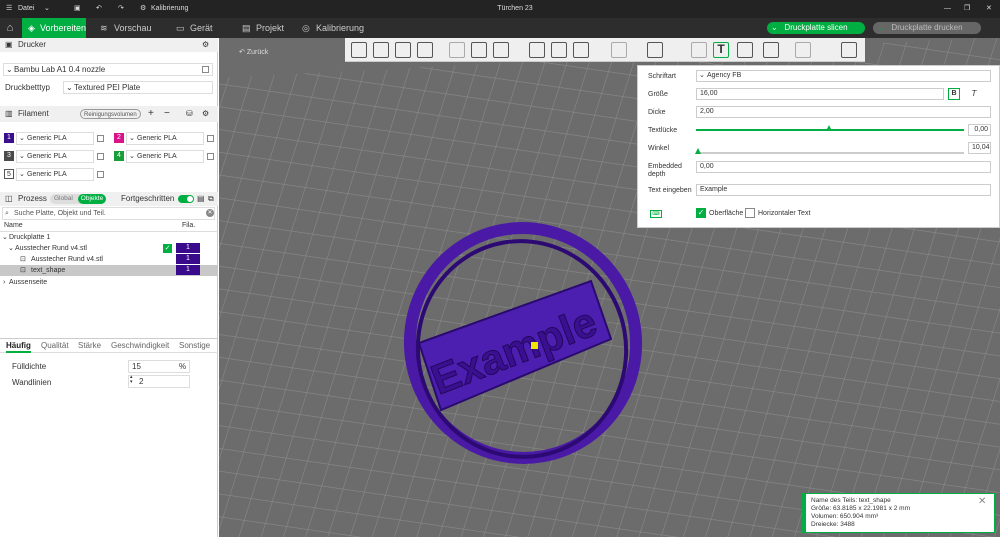  I want to click on assembly-icon, so click(803, 50).